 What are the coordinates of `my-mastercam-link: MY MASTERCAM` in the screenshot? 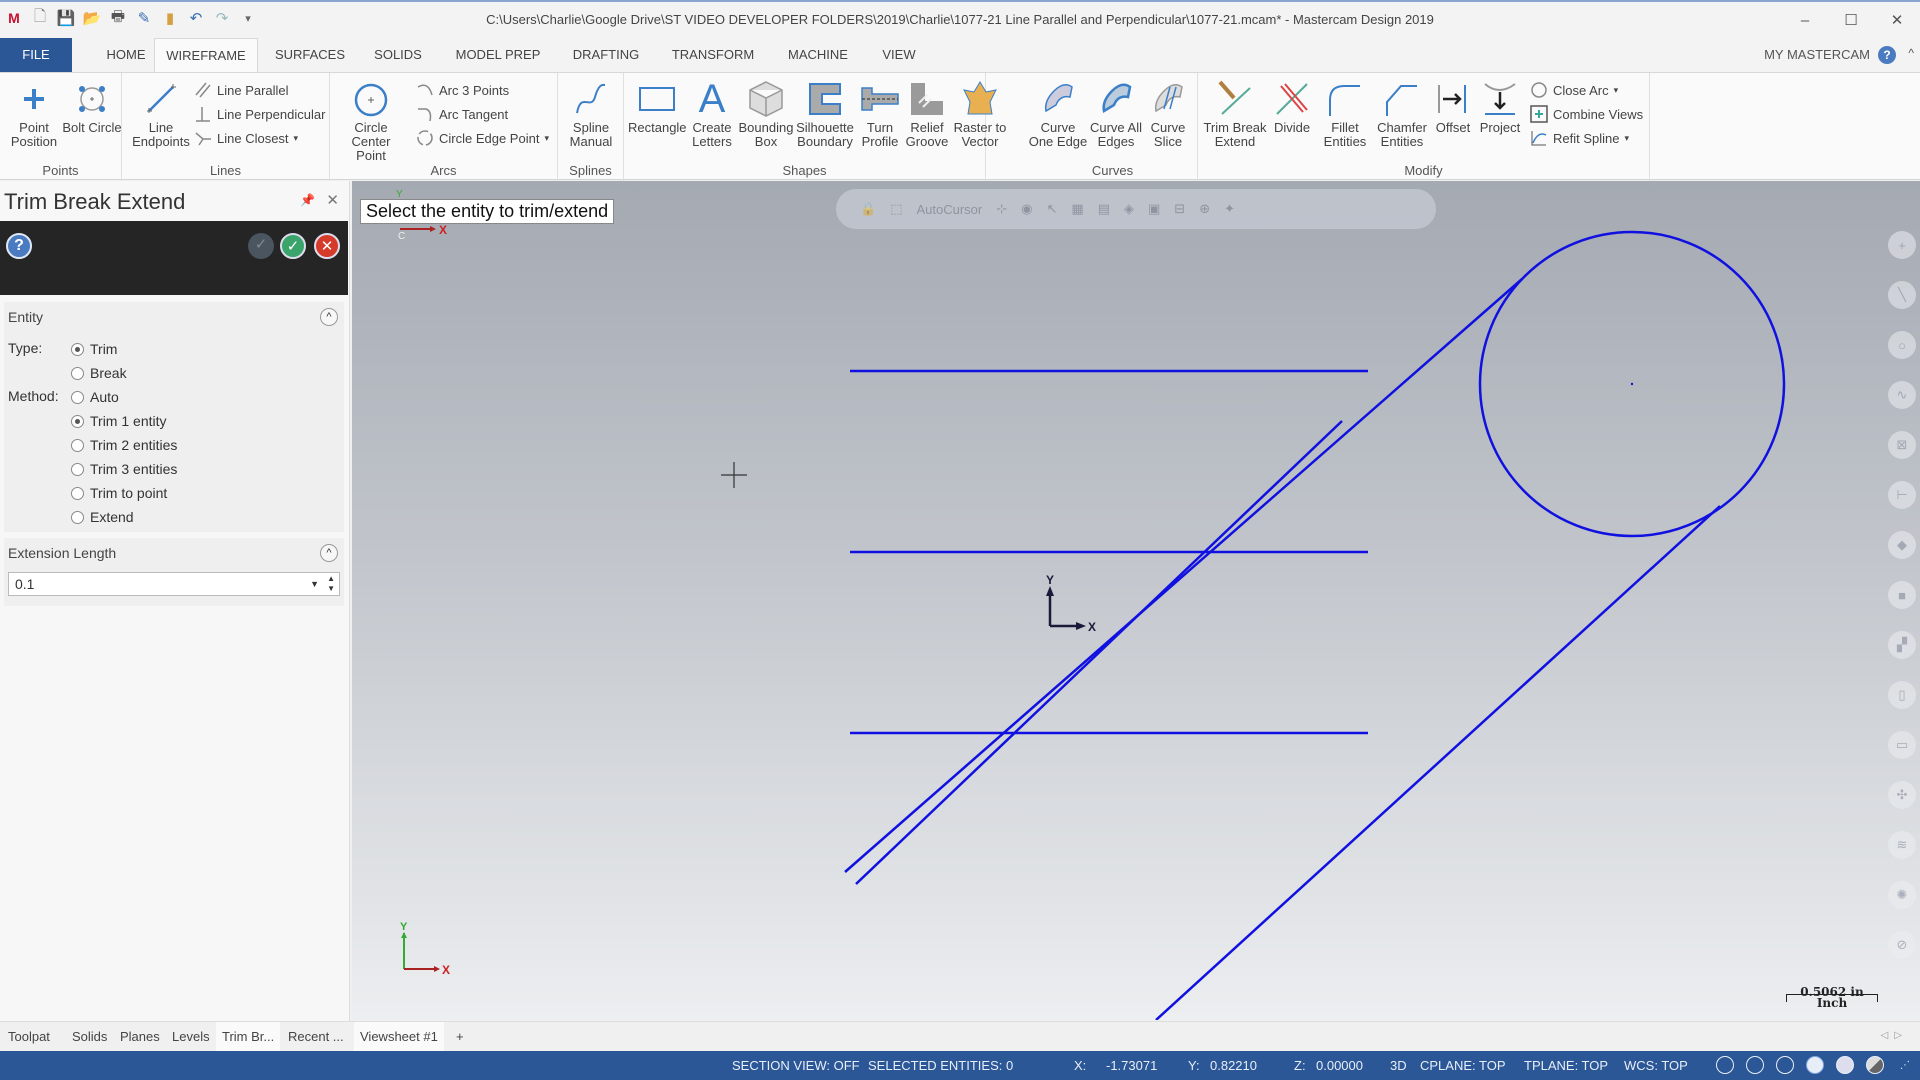 It's located at (1817, 55).